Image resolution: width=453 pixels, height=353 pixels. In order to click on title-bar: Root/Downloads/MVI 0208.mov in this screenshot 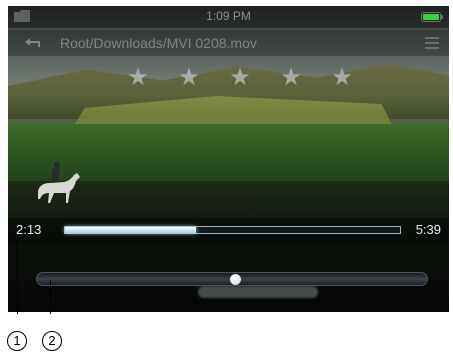, I will do `click(228, 43)`.